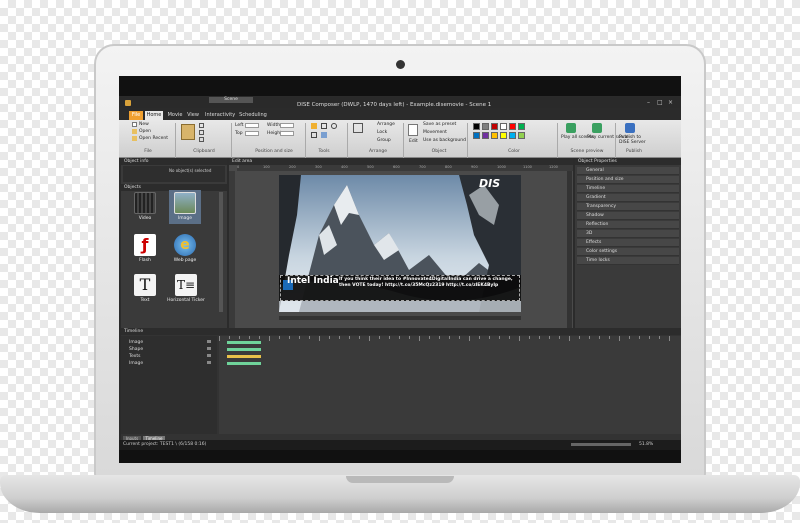 This screenshot has height=523, width=800. What do you see at coordinates (314, 135) in the screenshot?
I see `text-tool-icon` at bounding box center [314, 135].